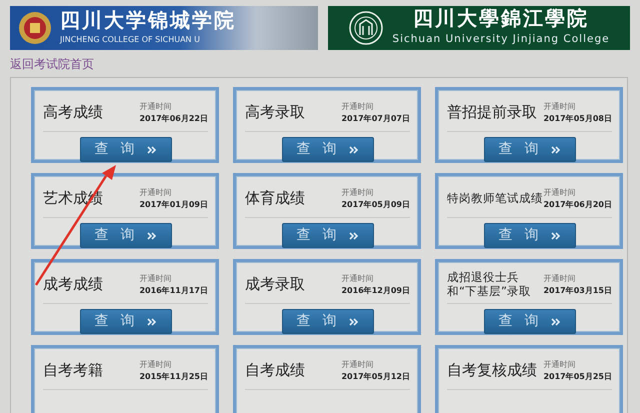 The height and width of the screenshot is (413, 640). I want to click on banner-title: 四川大學錦江學院, so click(500, 18).